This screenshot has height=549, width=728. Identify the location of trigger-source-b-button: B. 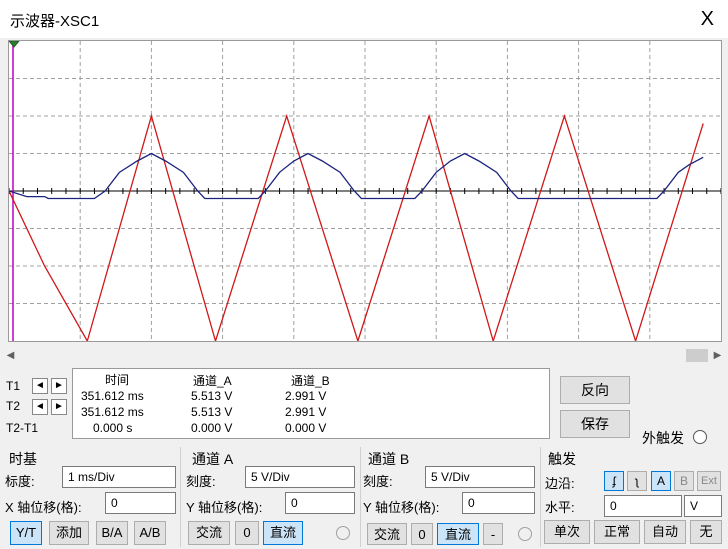
(684, 481).